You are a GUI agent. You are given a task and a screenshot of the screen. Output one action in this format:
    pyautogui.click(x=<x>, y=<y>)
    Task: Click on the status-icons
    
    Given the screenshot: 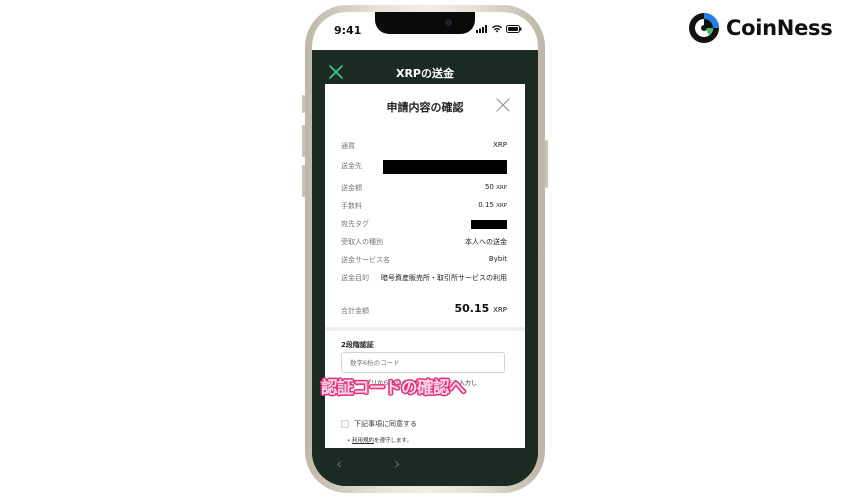 What is the action you would take?
    pyautogui.click(x=499, y=29)
    